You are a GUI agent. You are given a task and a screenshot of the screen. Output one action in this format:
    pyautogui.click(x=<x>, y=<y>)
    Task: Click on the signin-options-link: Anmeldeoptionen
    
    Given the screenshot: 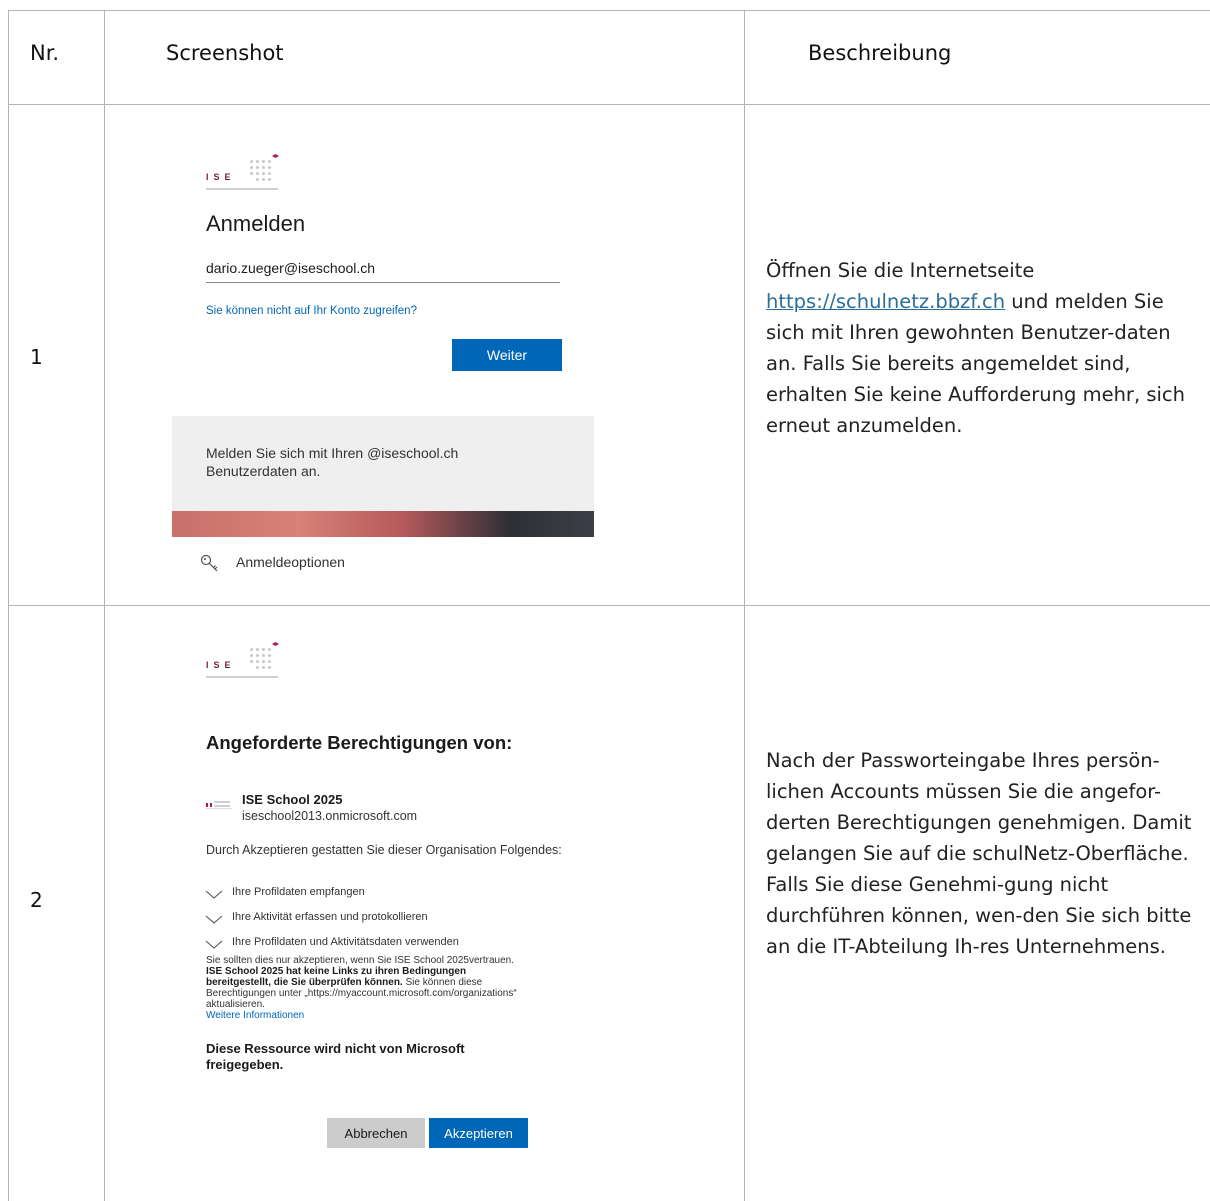 What is the action you would take?
    pyautogui.click(x=290, y=562)
    